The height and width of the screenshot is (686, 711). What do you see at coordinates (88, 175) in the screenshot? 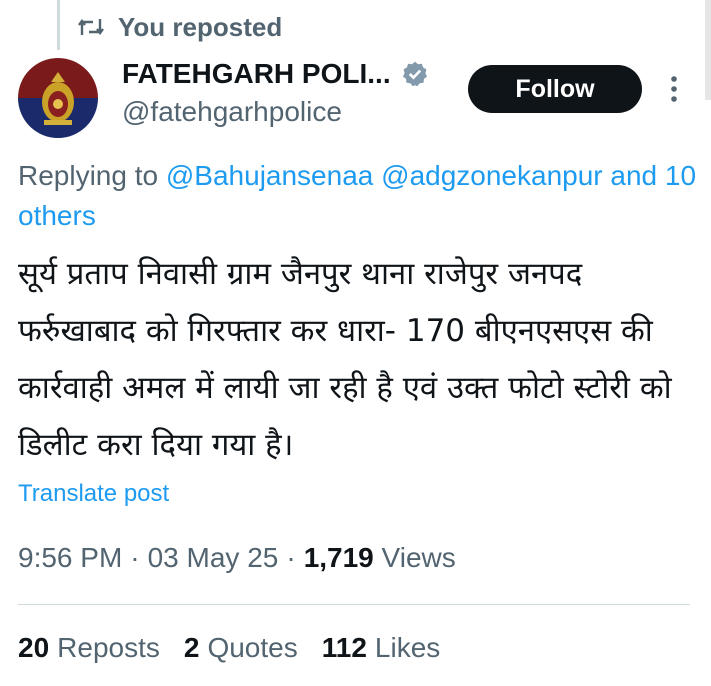
I see `replying-to-label: Replying to` at bounding box center [88, 175].